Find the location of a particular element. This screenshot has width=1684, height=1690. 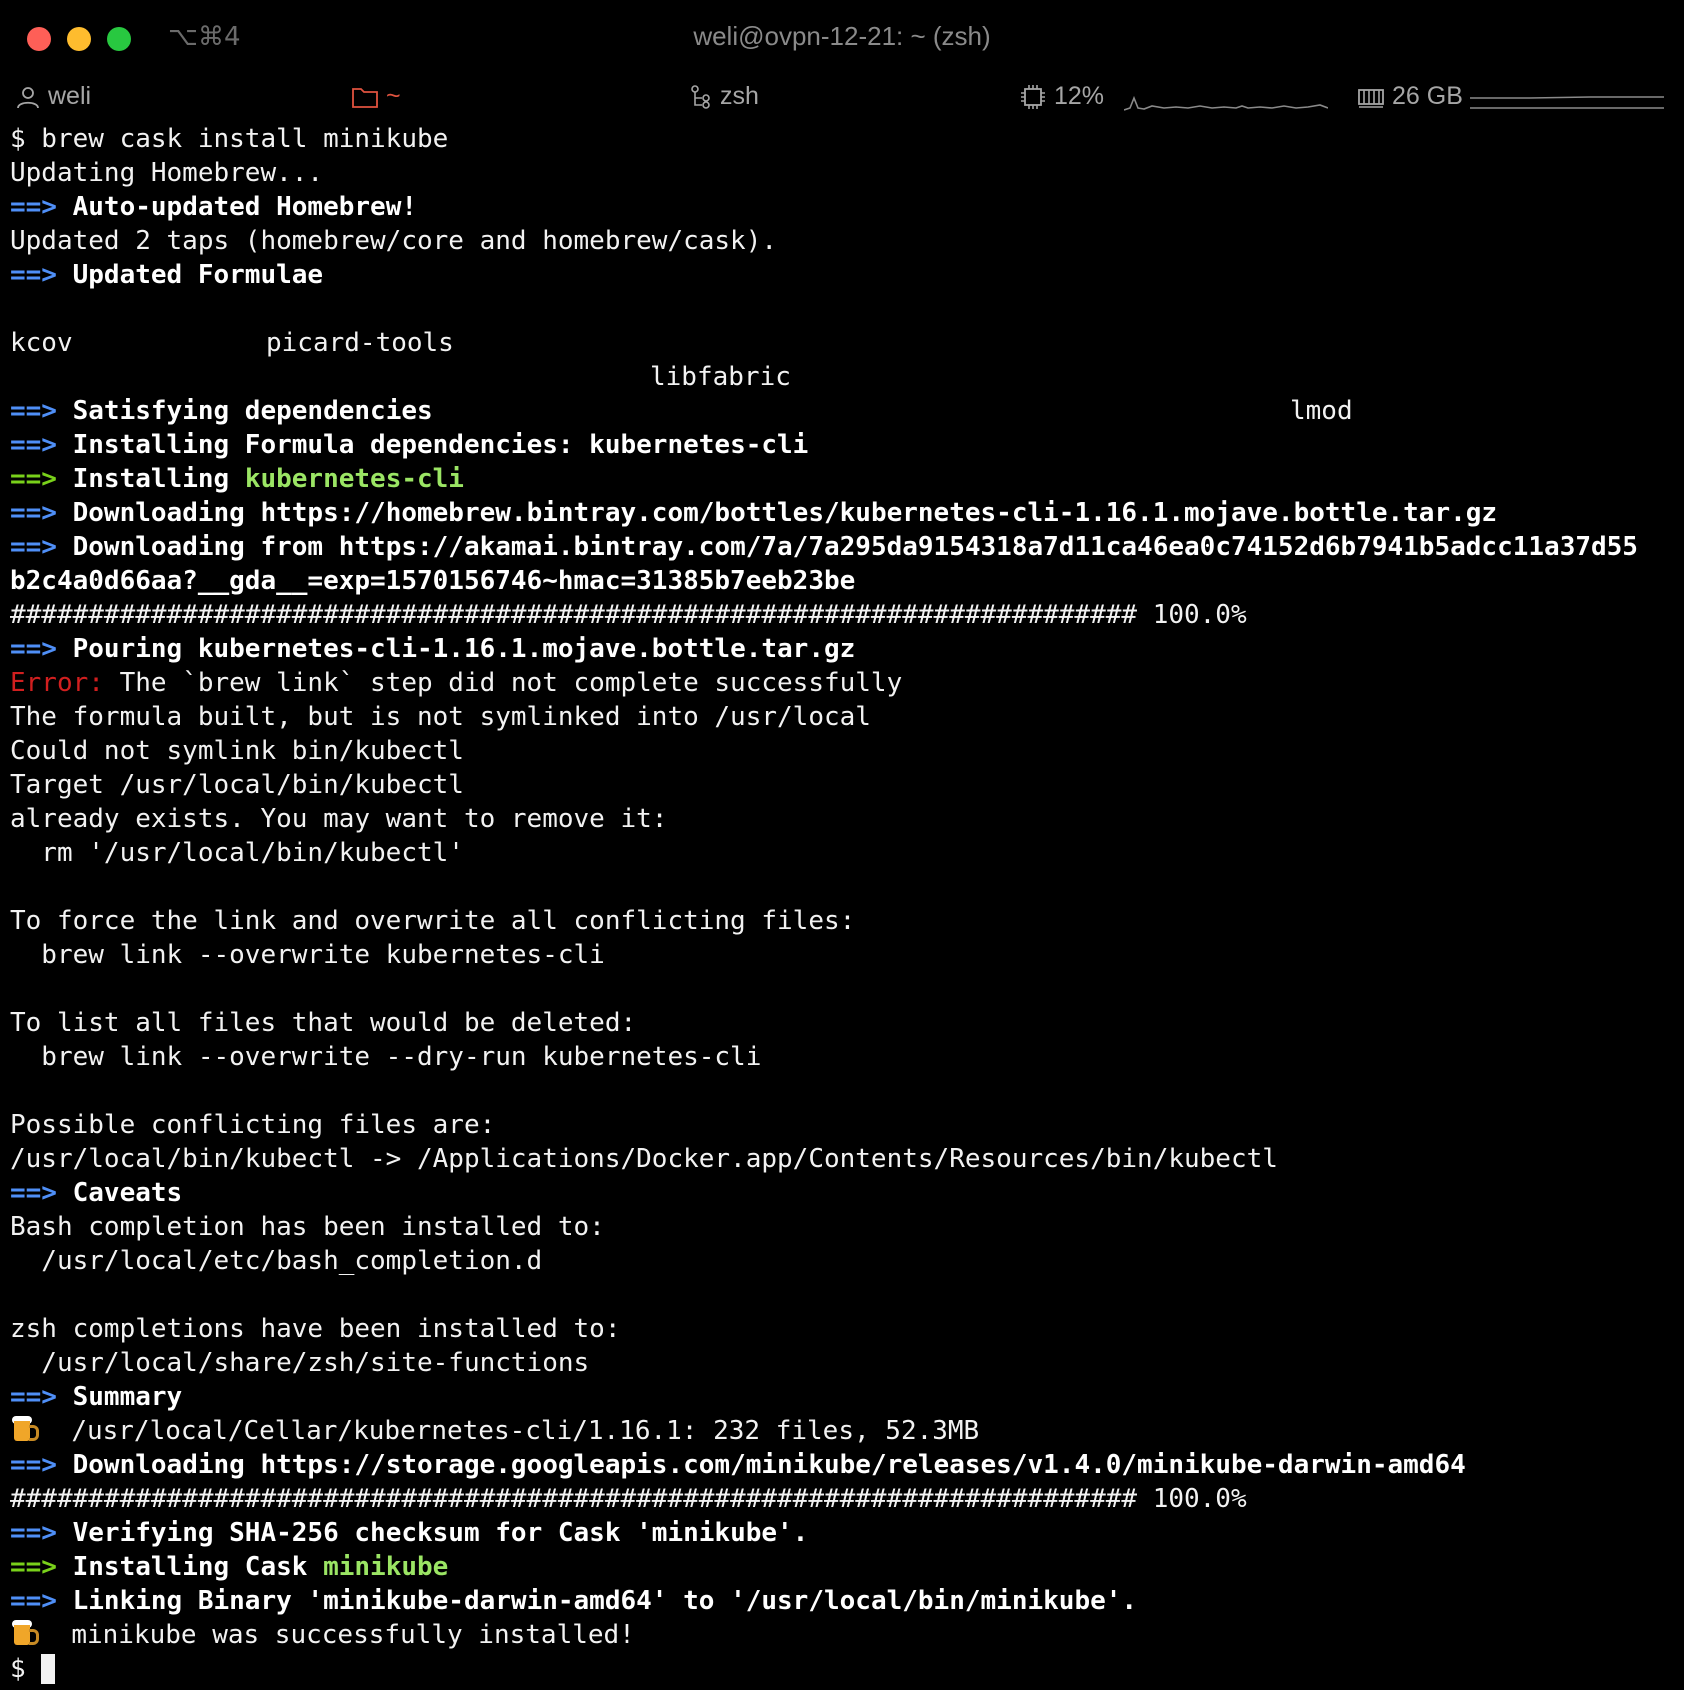

terminal-line: Bash completion has been installed to: is located at coordinates (307, 1227).